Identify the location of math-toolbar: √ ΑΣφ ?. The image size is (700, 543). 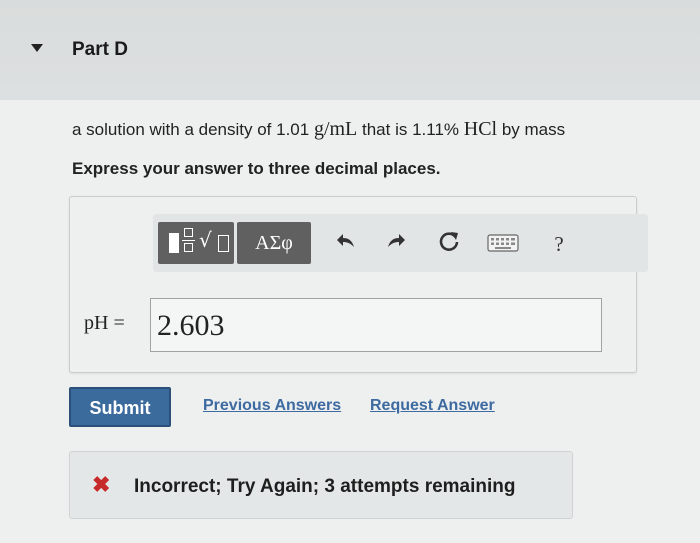
(400, 243).